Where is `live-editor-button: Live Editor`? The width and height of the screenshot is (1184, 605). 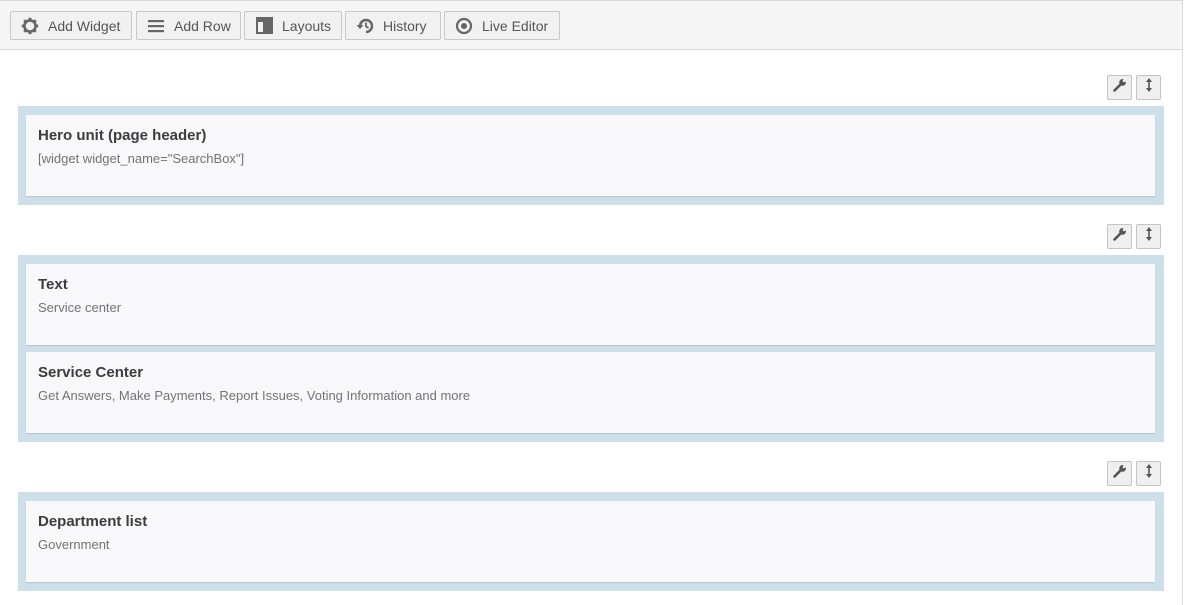
live-editor-button: Live Editor is located at coordinates (502, 25).